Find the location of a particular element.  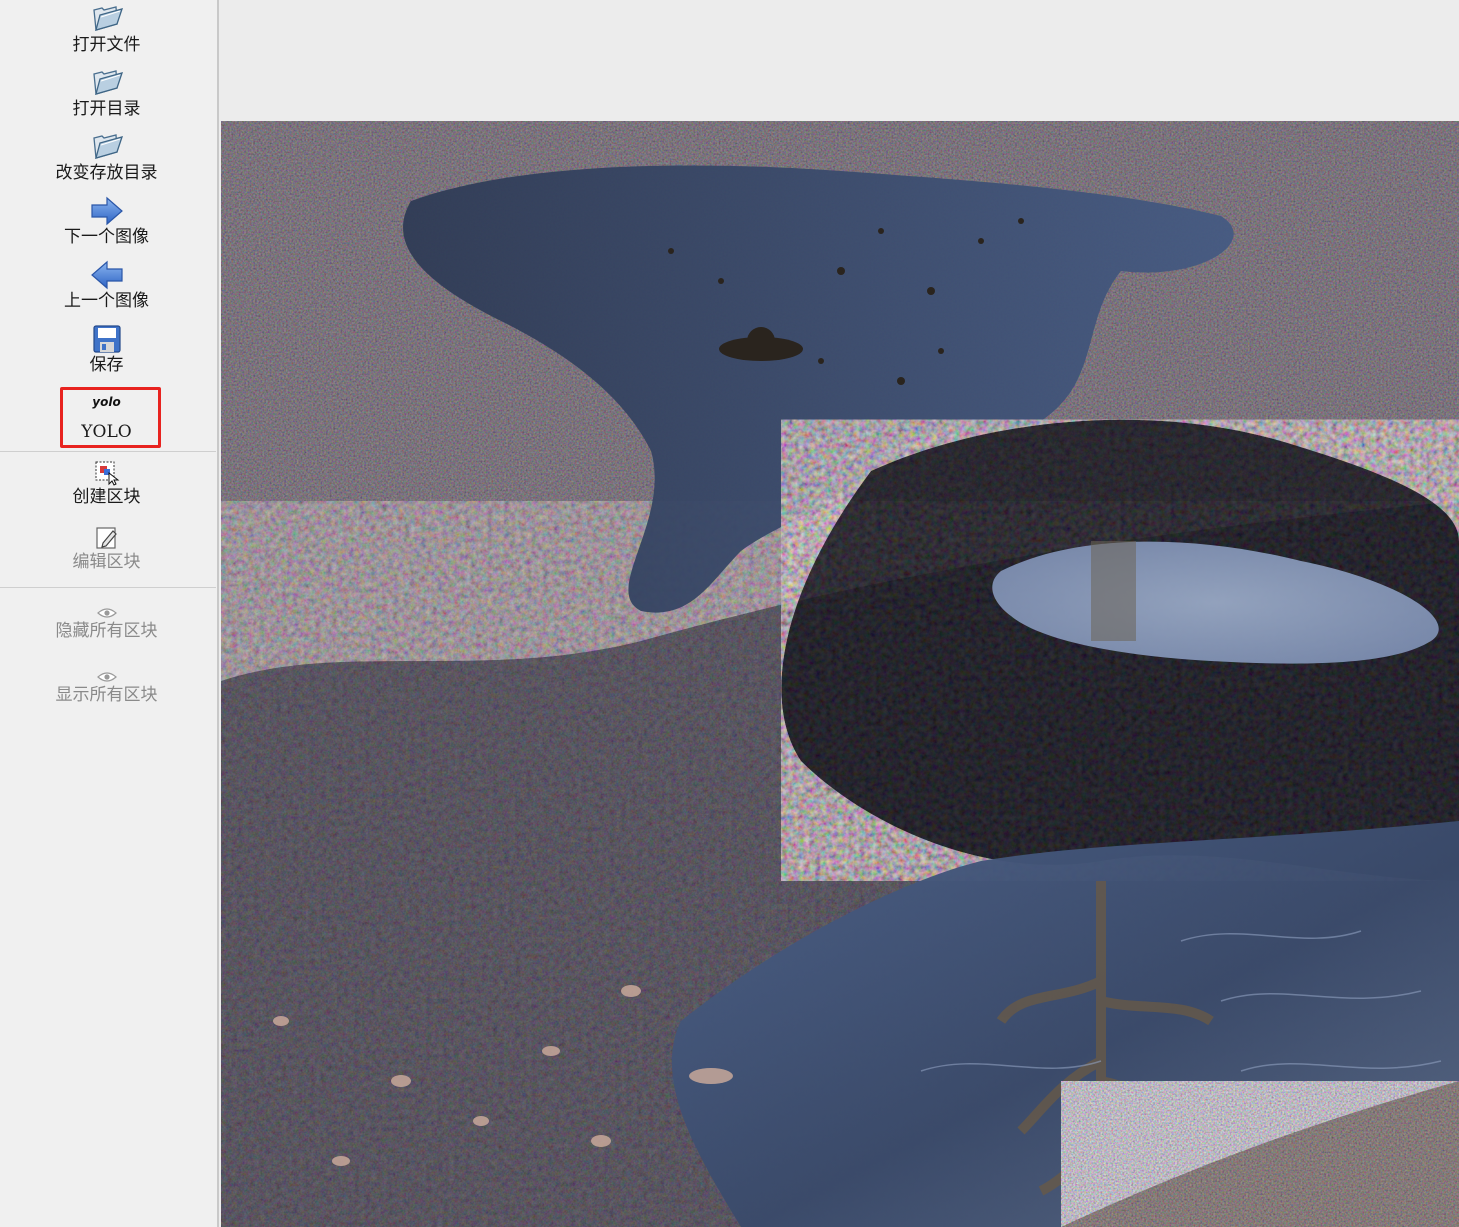

hide-all-boxes-button: 隐藏所有区块 is located at coordinates (106, 616).